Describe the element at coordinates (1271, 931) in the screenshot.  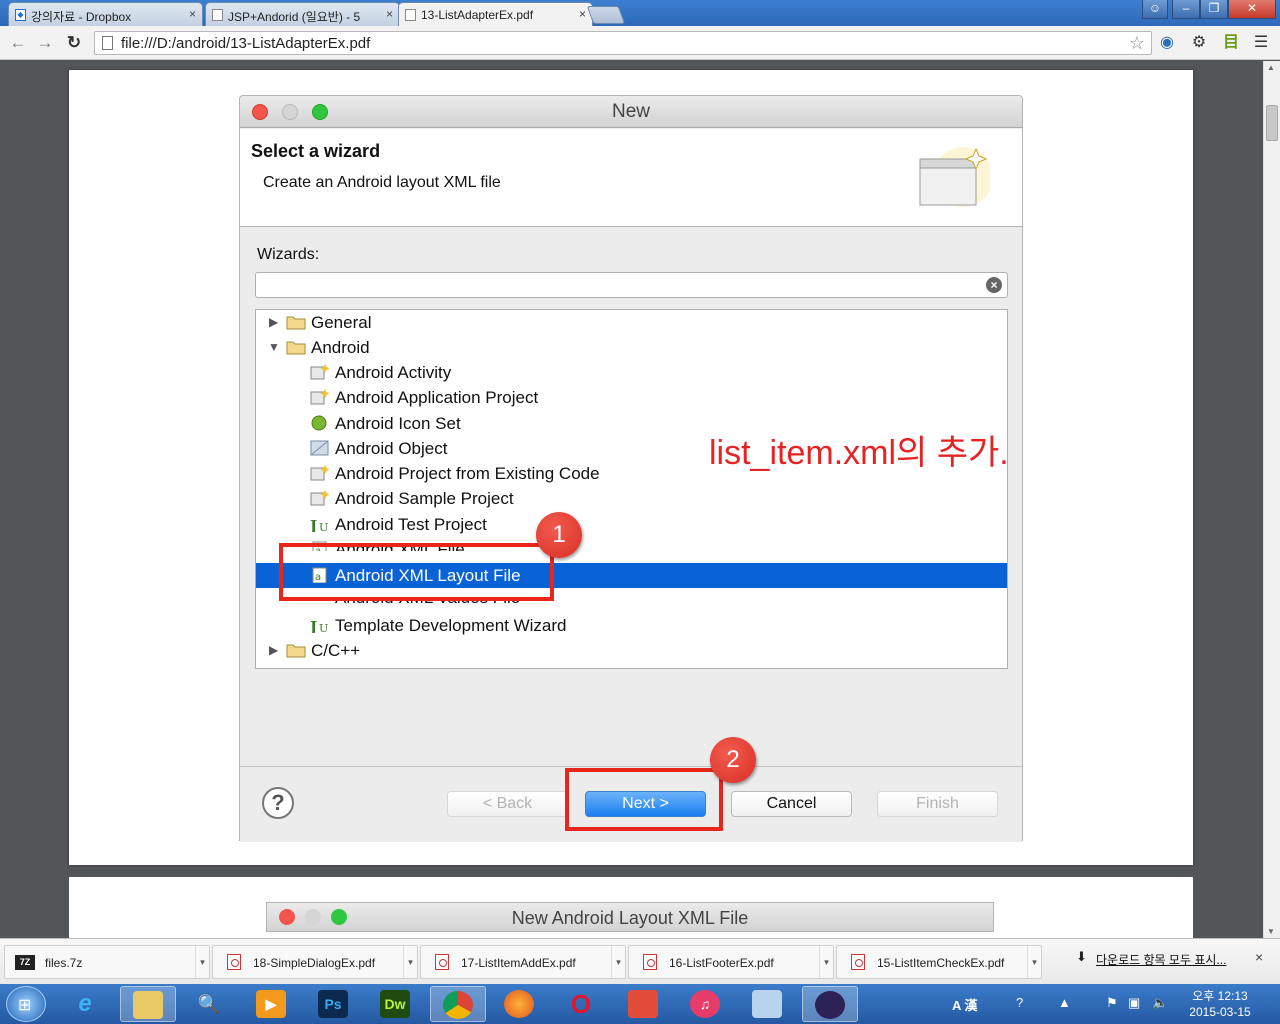
I see `scroll-down-icon: ▼` at that location.